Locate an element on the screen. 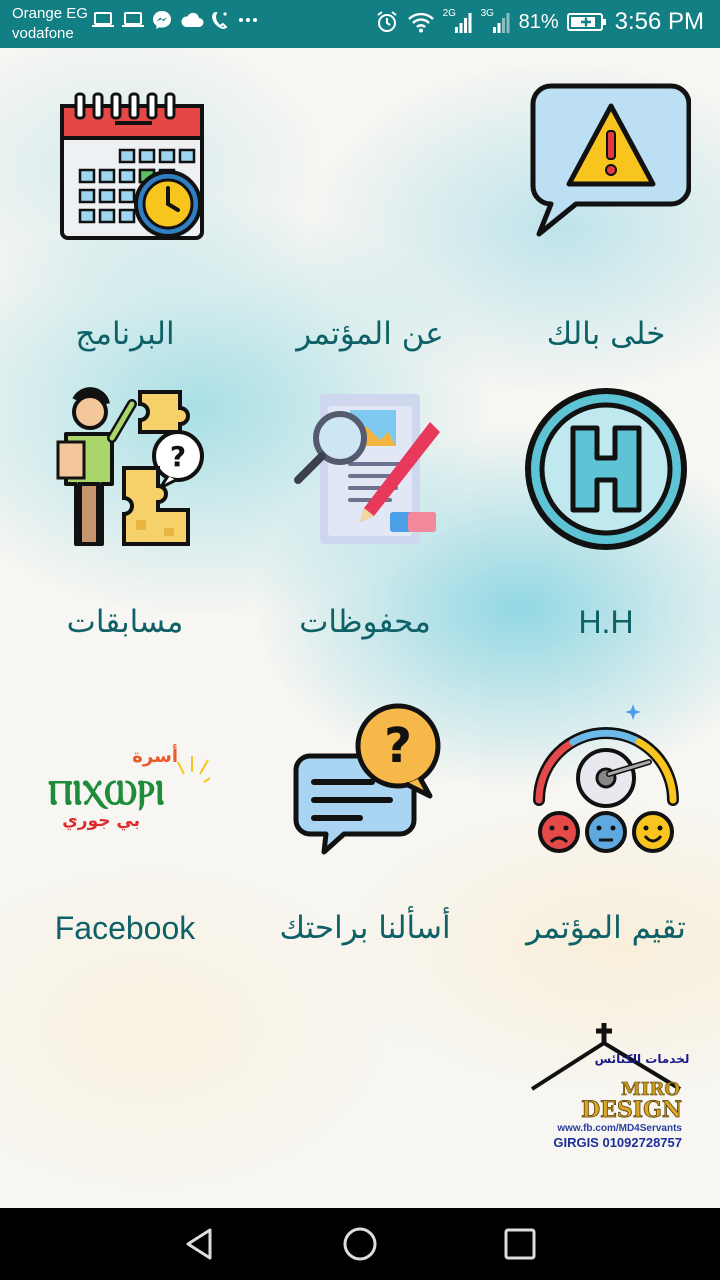 This screenshot has height=1280, width=720. question-chat-icon: ? is located at coordinates (367, 779).